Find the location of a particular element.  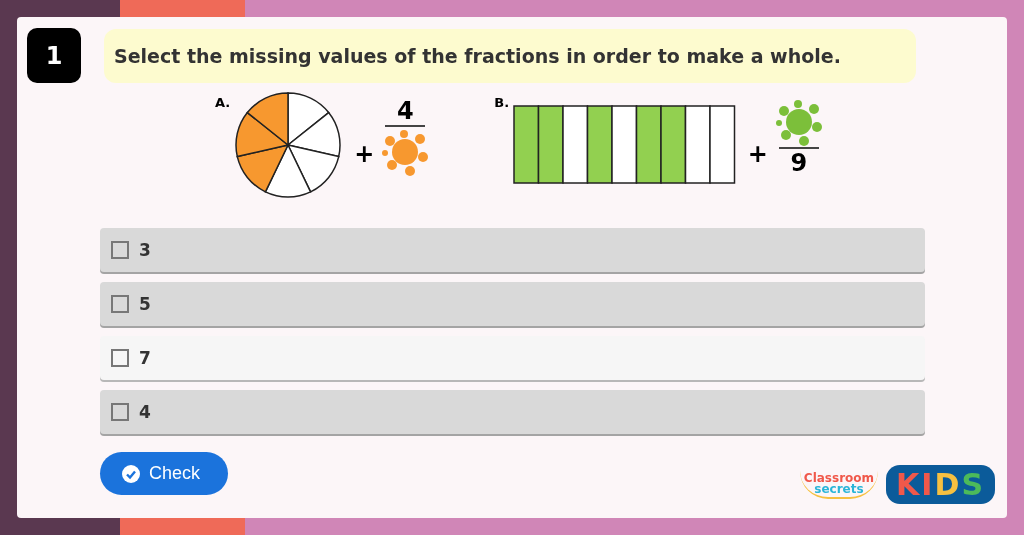

figure-label: A. is located at coordinates (223, 102).